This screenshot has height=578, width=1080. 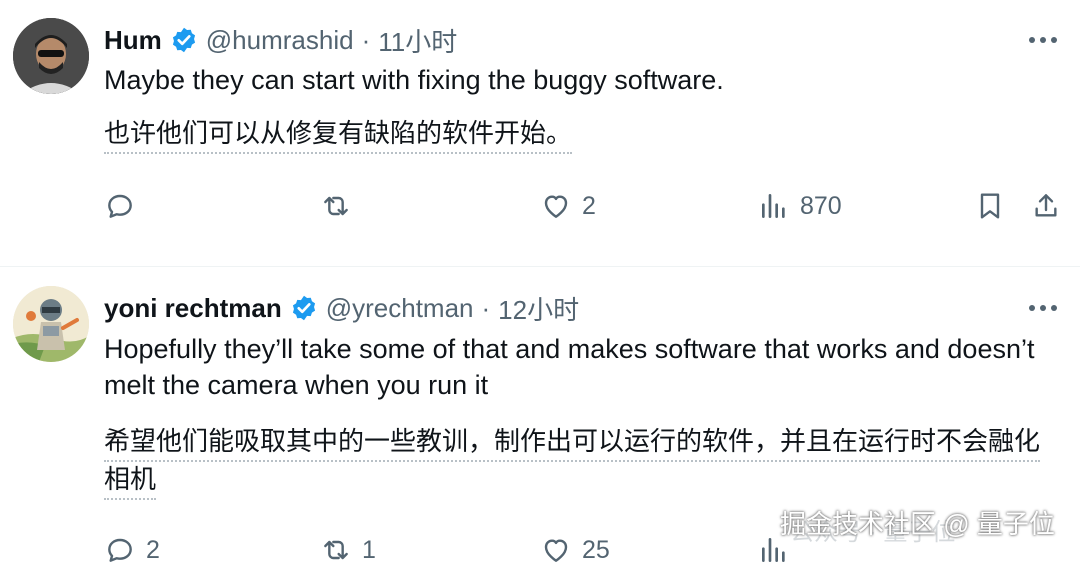 I want to click on share-button, so click(x=1046, y=206).